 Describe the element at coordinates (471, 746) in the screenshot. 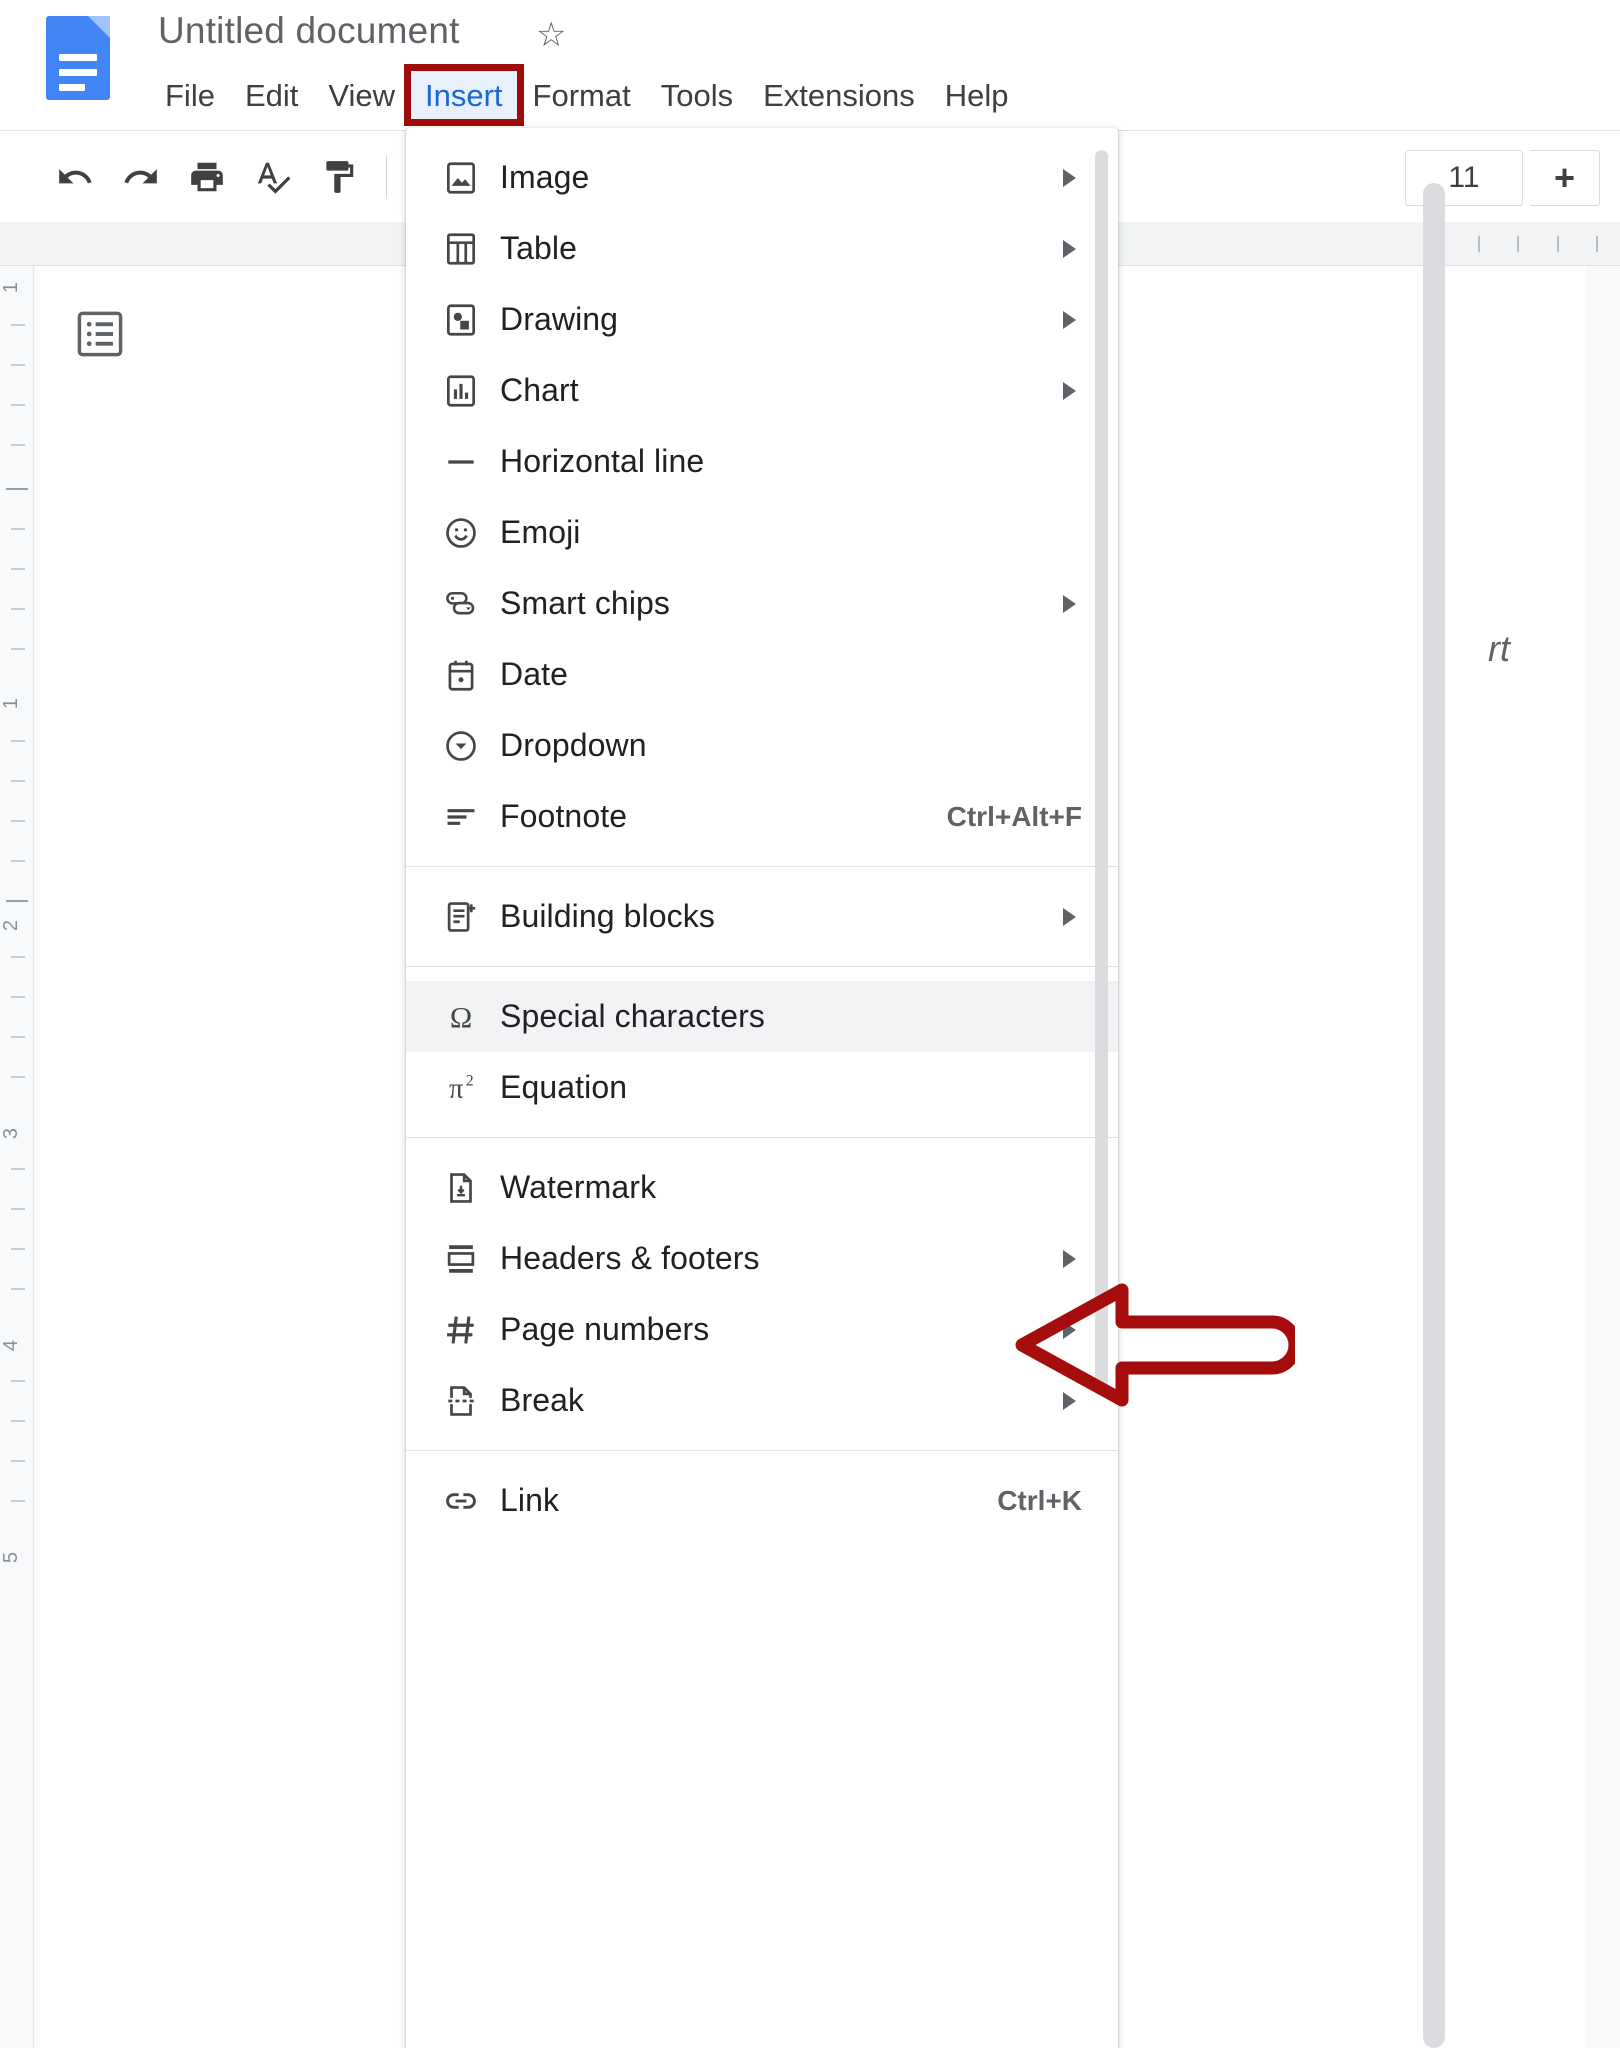

I see `dropdown-icon` at that location.